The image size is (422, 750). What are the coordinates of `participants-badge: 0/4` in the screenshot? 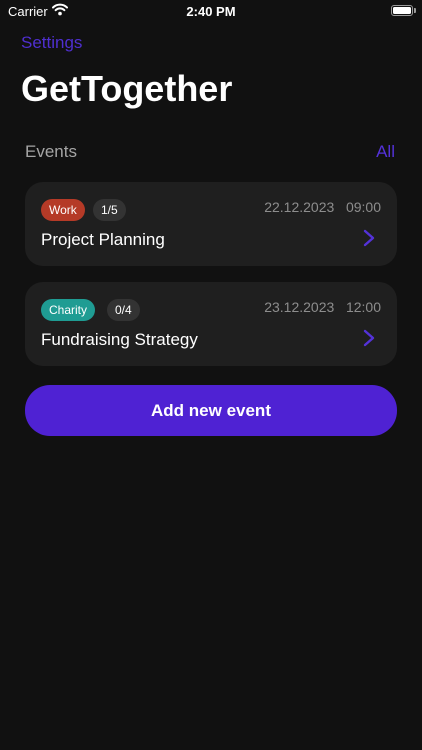 It's located at (123, 310).